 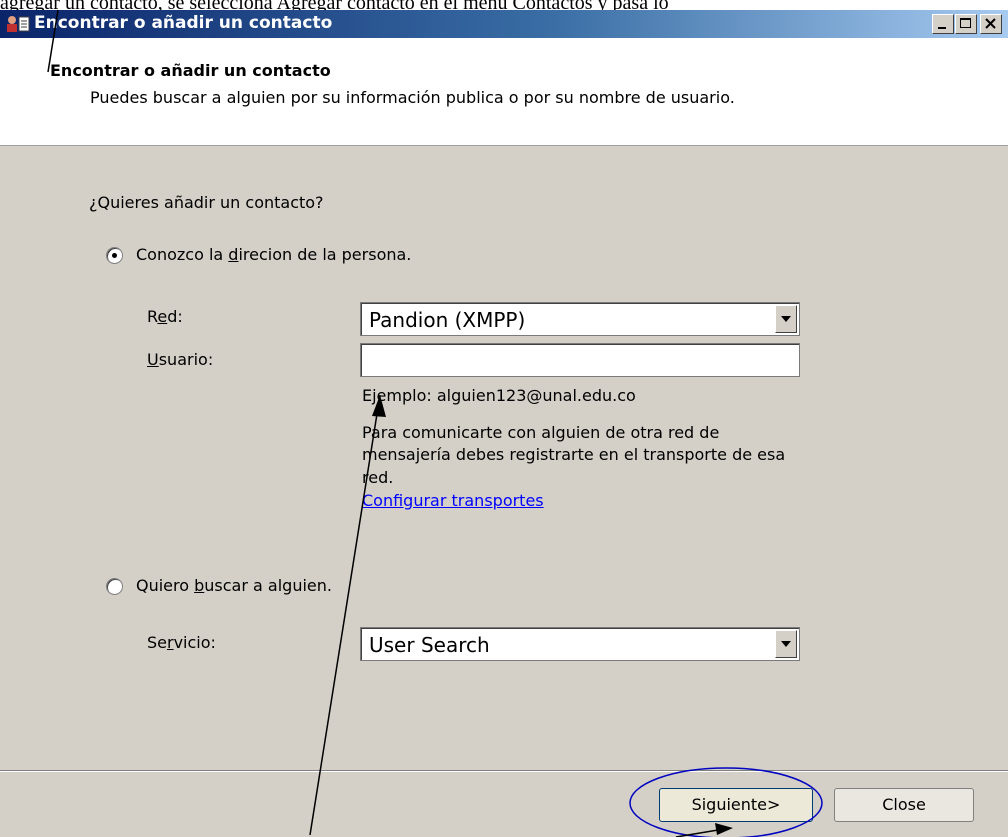 What do you see at coordinates (378, 477) in the screenshot?
I see `info-line-3: red.` at bounding box center [378, 477].